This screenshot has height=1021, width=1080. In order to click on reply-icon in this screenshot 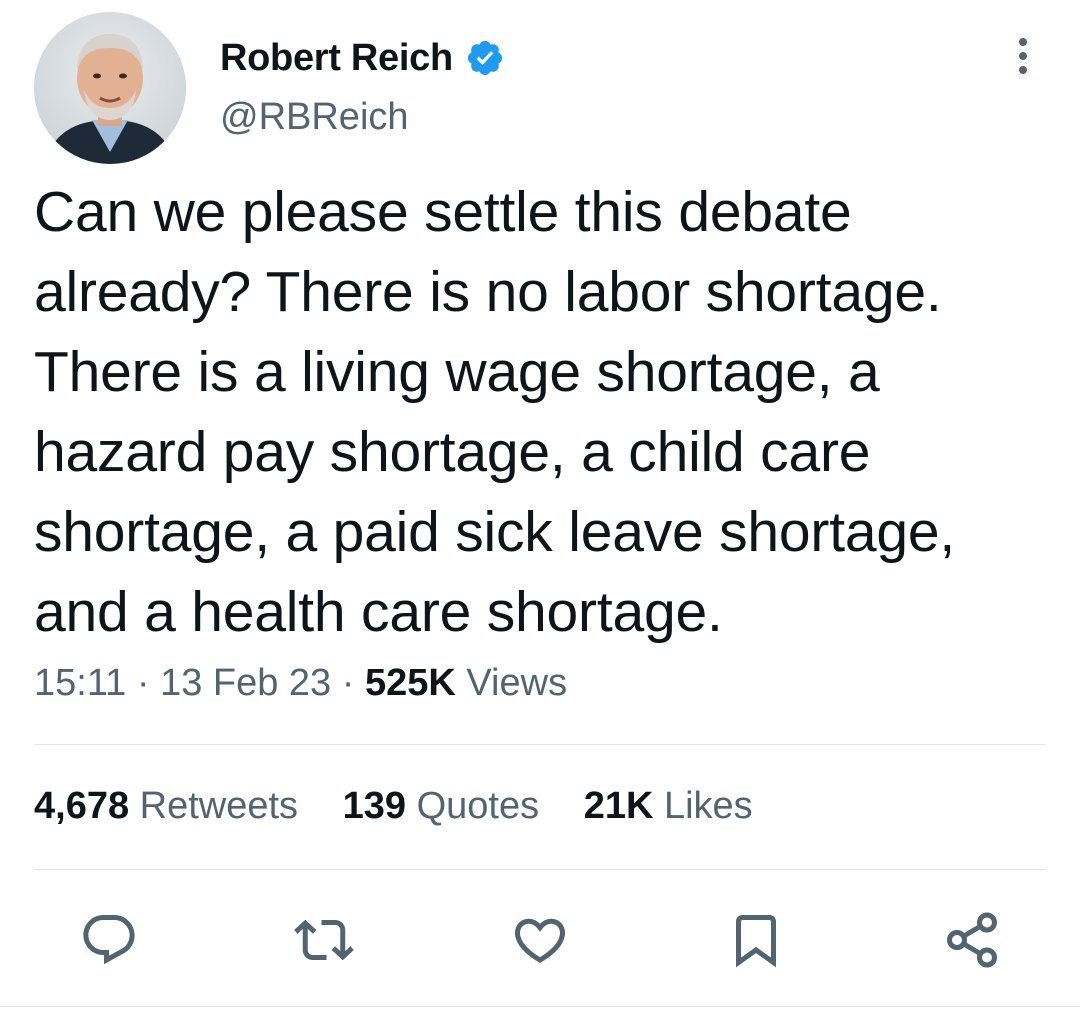, I will do `click(109, 940)`.